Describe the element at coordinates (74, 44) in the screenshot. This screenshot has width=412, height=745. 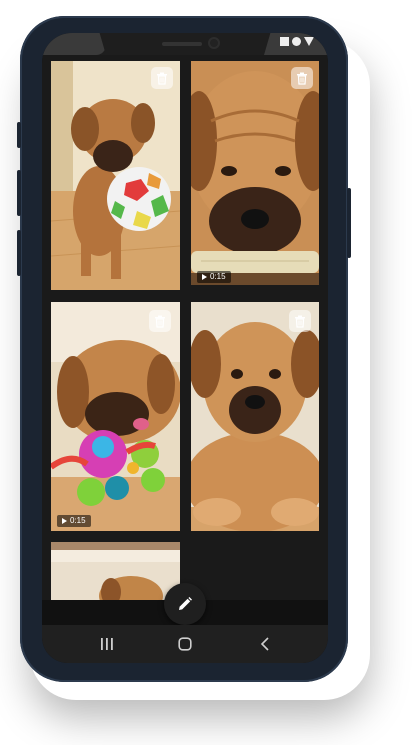
I see `status-left-area` at that location.